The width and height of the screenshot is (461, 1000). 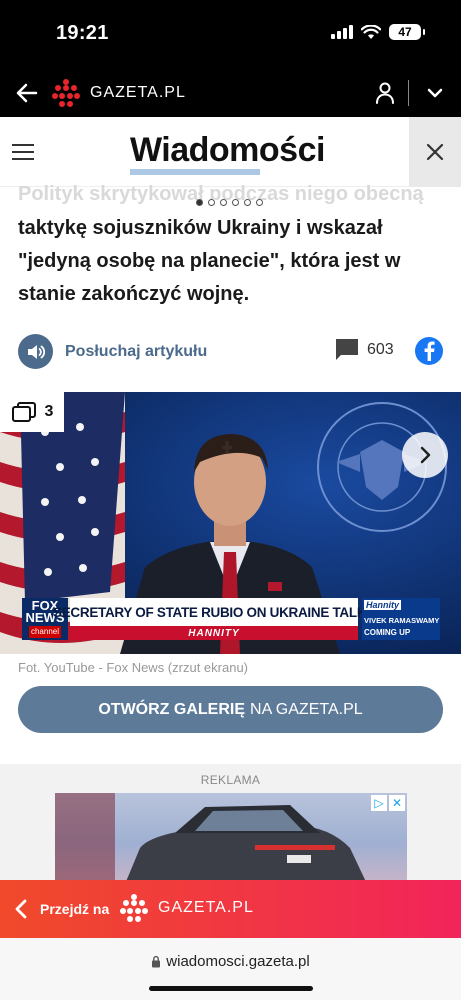 I want to click on go-label: Przejdź na, so click(x=75, y=909).